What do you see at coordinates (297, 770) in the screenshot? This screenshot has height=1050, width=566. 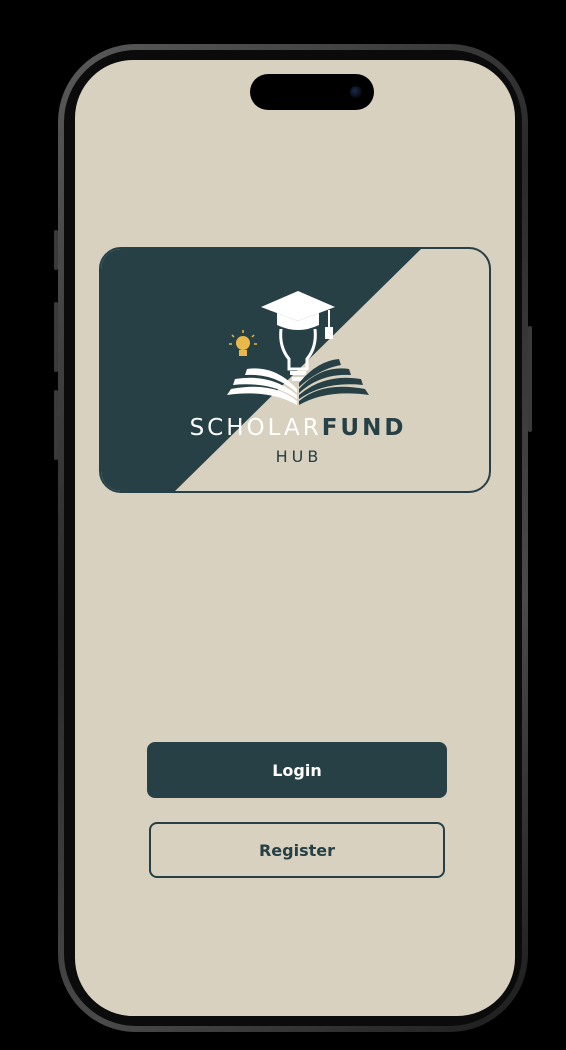 I see `login-button: Login` at bounding box center [297, 770].